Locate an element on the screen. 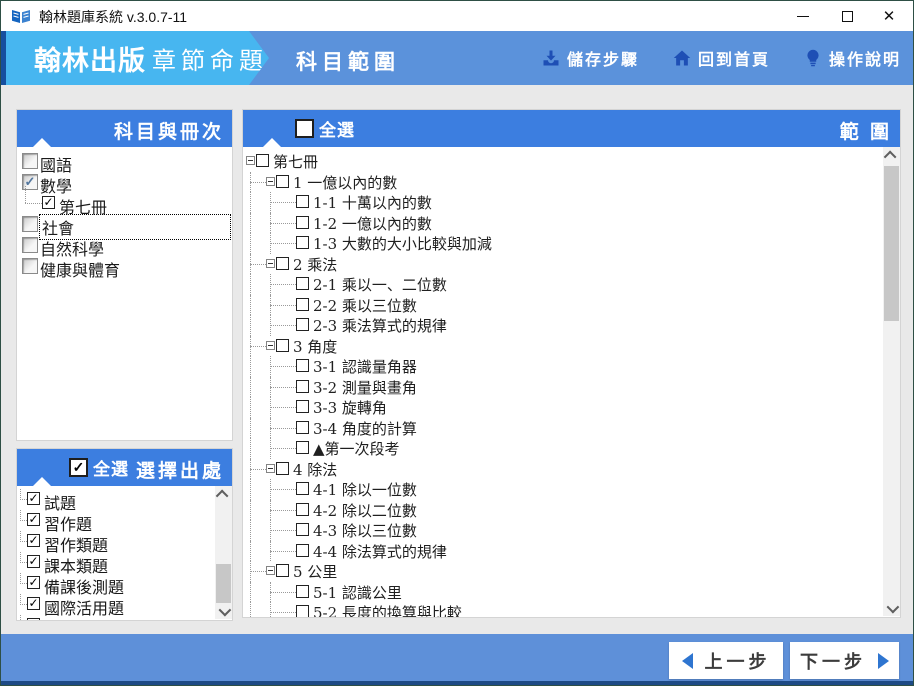  tree-row: 2-3 乘法算式的規律 is located at coordinates (563, 325).